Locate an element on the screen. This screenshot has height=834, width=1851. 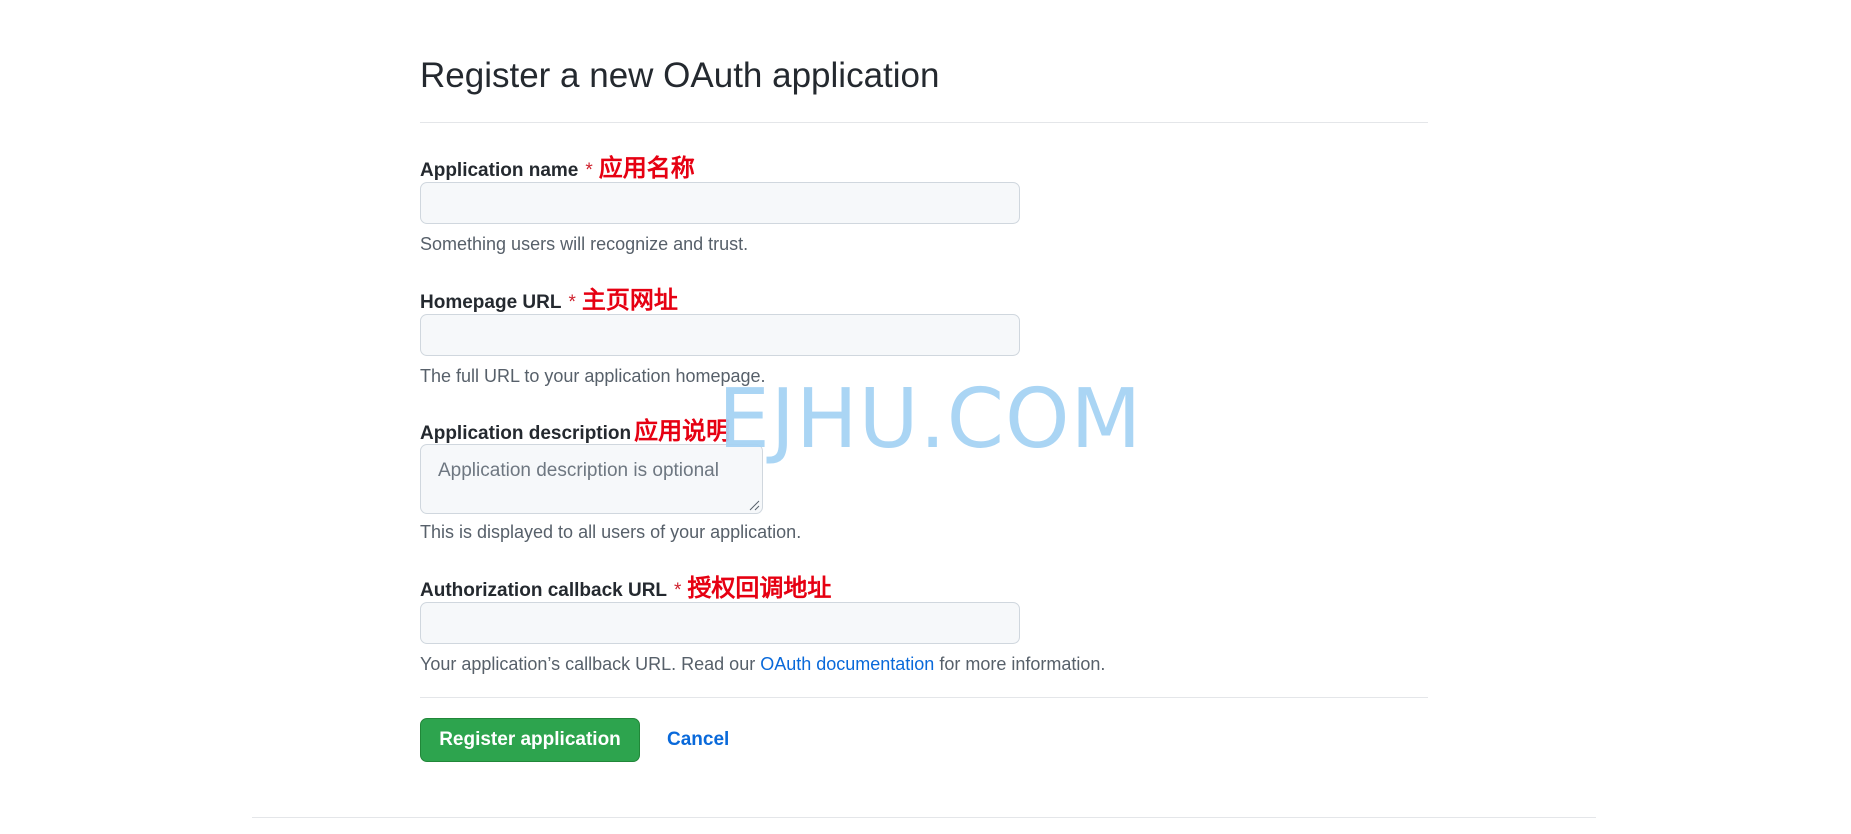
oauth-documentation-link: OAuth documentation is located at coordinates (847, 664).